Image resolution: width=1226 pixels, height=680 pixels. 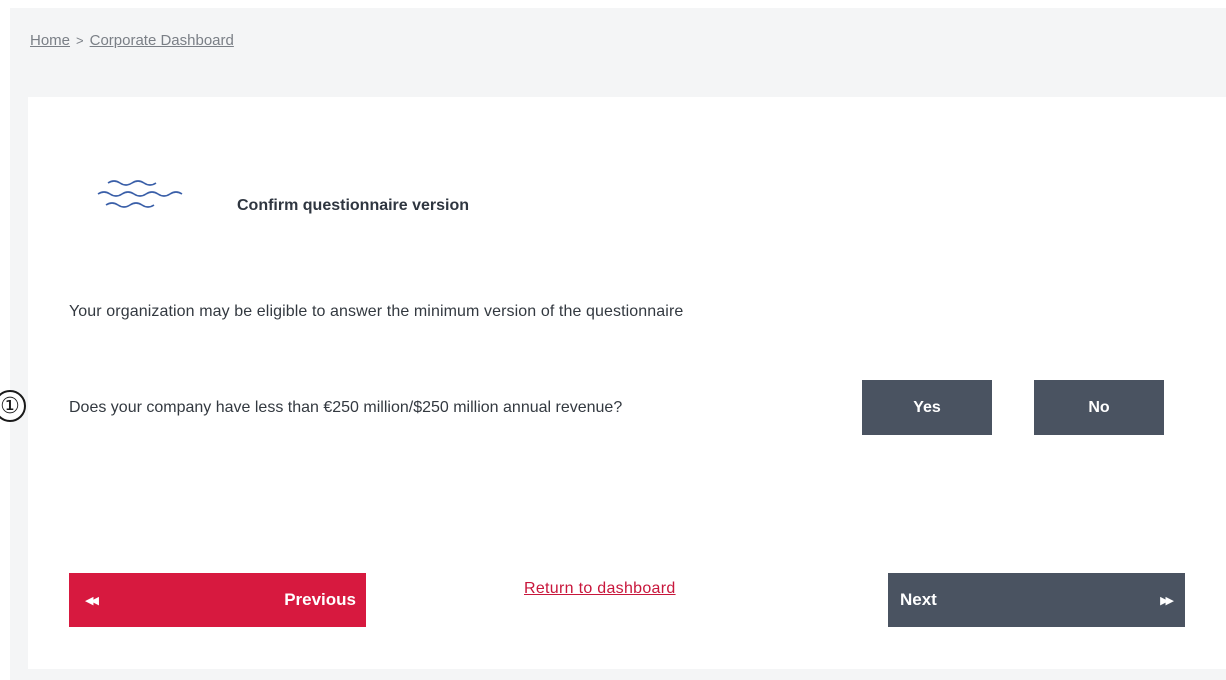 What do you see at coordinates (50, 40) in the screenshot?
I see `breadcrumb-home-link: Home` at bounding box center [50, 40].